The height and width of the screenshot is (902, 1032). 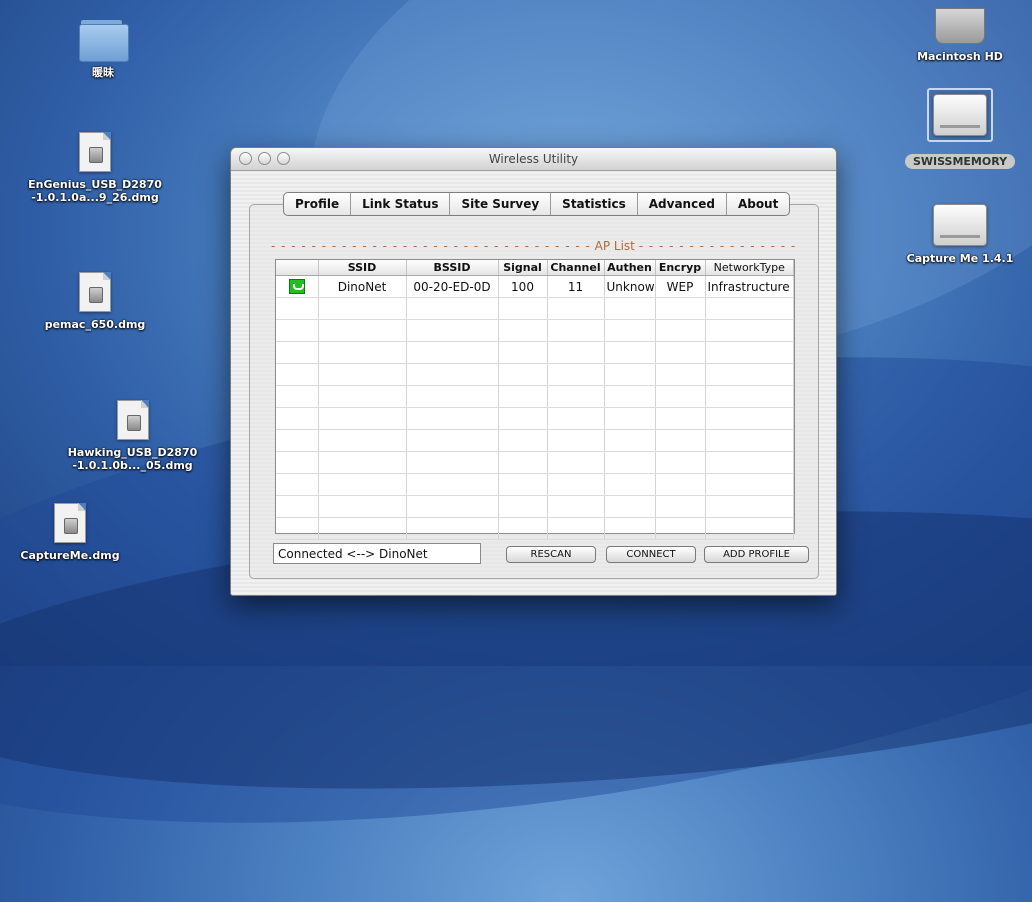 I want to click on desktop-icon-capture-me: Capture Me 1.4.1, so click(x=960, y=234).